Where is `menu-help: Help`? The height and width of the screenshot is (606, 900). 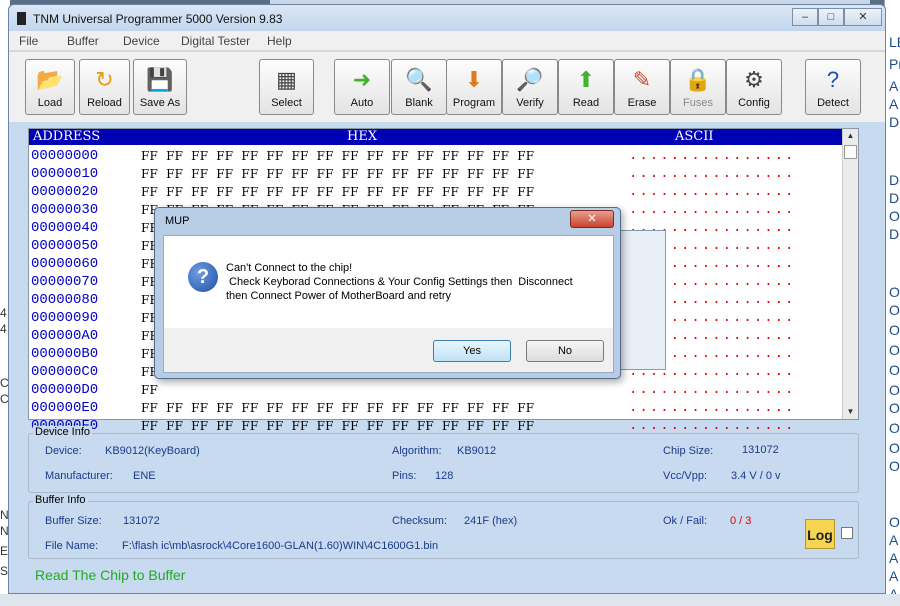 menu-help: Help is located at coordinates (279, 41).